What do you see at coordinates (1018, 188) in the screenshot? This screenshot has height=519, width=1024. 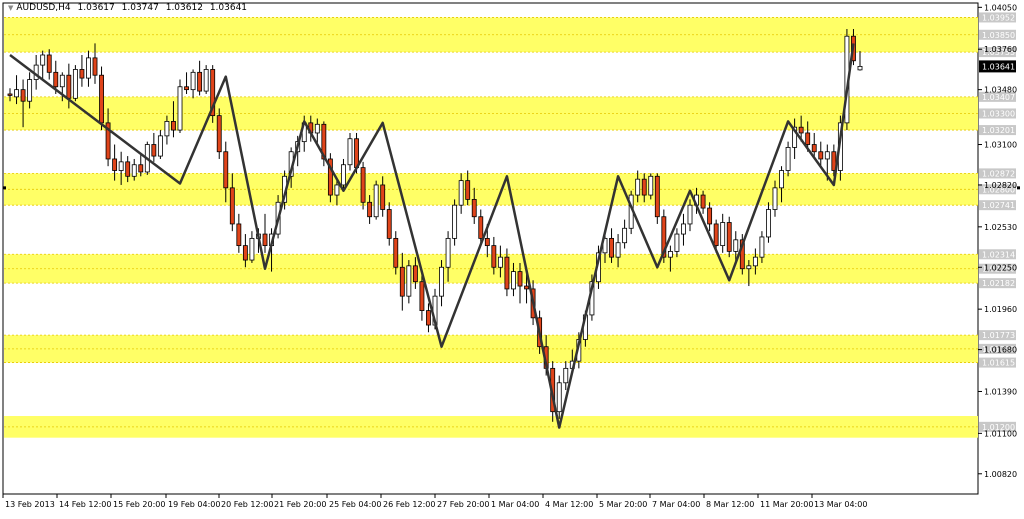 I see `right-edge-marker` at bounding box center [1018, 188].